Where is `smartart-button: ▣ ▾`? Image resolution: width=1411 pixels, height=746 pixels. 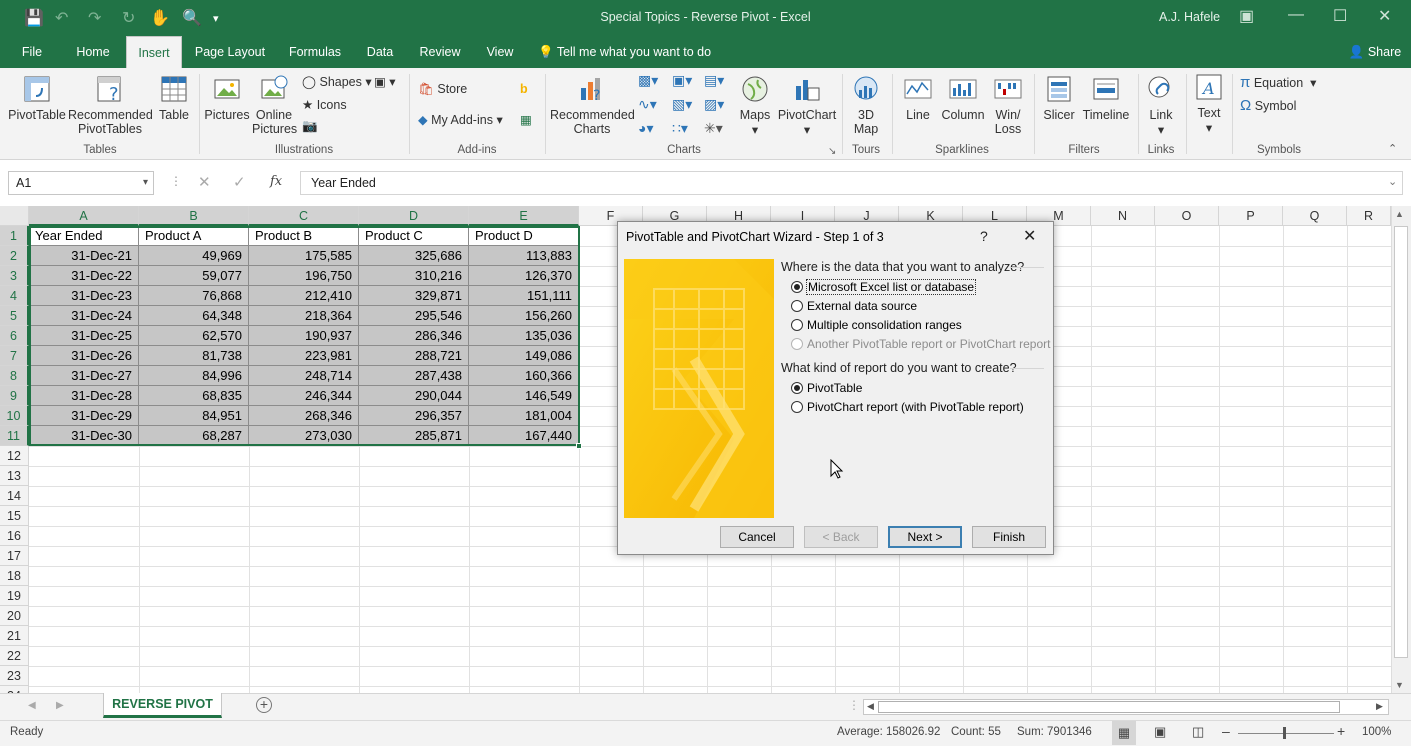
smartart-button: ▣ ▾ is located at coordinates (385, 81).